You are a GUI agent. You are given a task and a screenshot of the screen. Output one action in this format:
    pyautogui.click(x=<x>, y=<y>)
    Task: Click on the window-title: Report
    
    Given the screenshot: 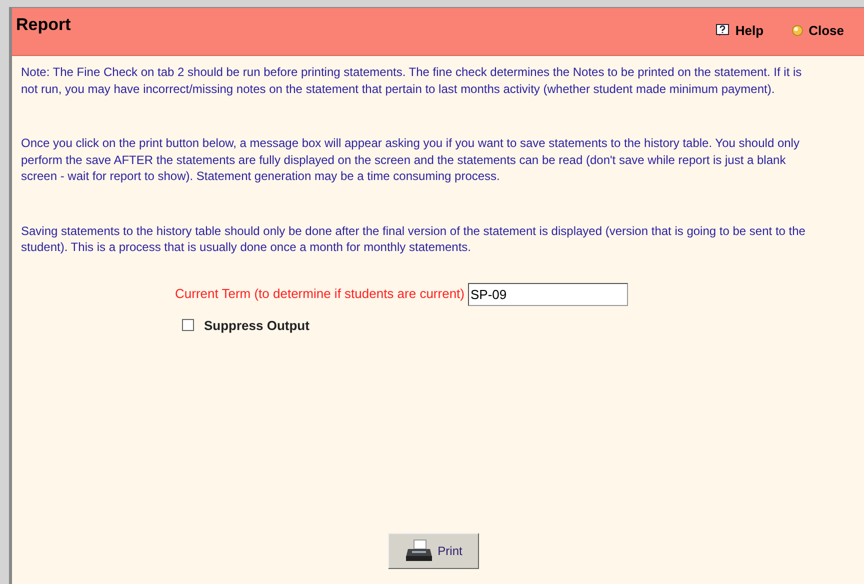 What is the action you would take?
    pyautogui.click(x=43, y=25)
    